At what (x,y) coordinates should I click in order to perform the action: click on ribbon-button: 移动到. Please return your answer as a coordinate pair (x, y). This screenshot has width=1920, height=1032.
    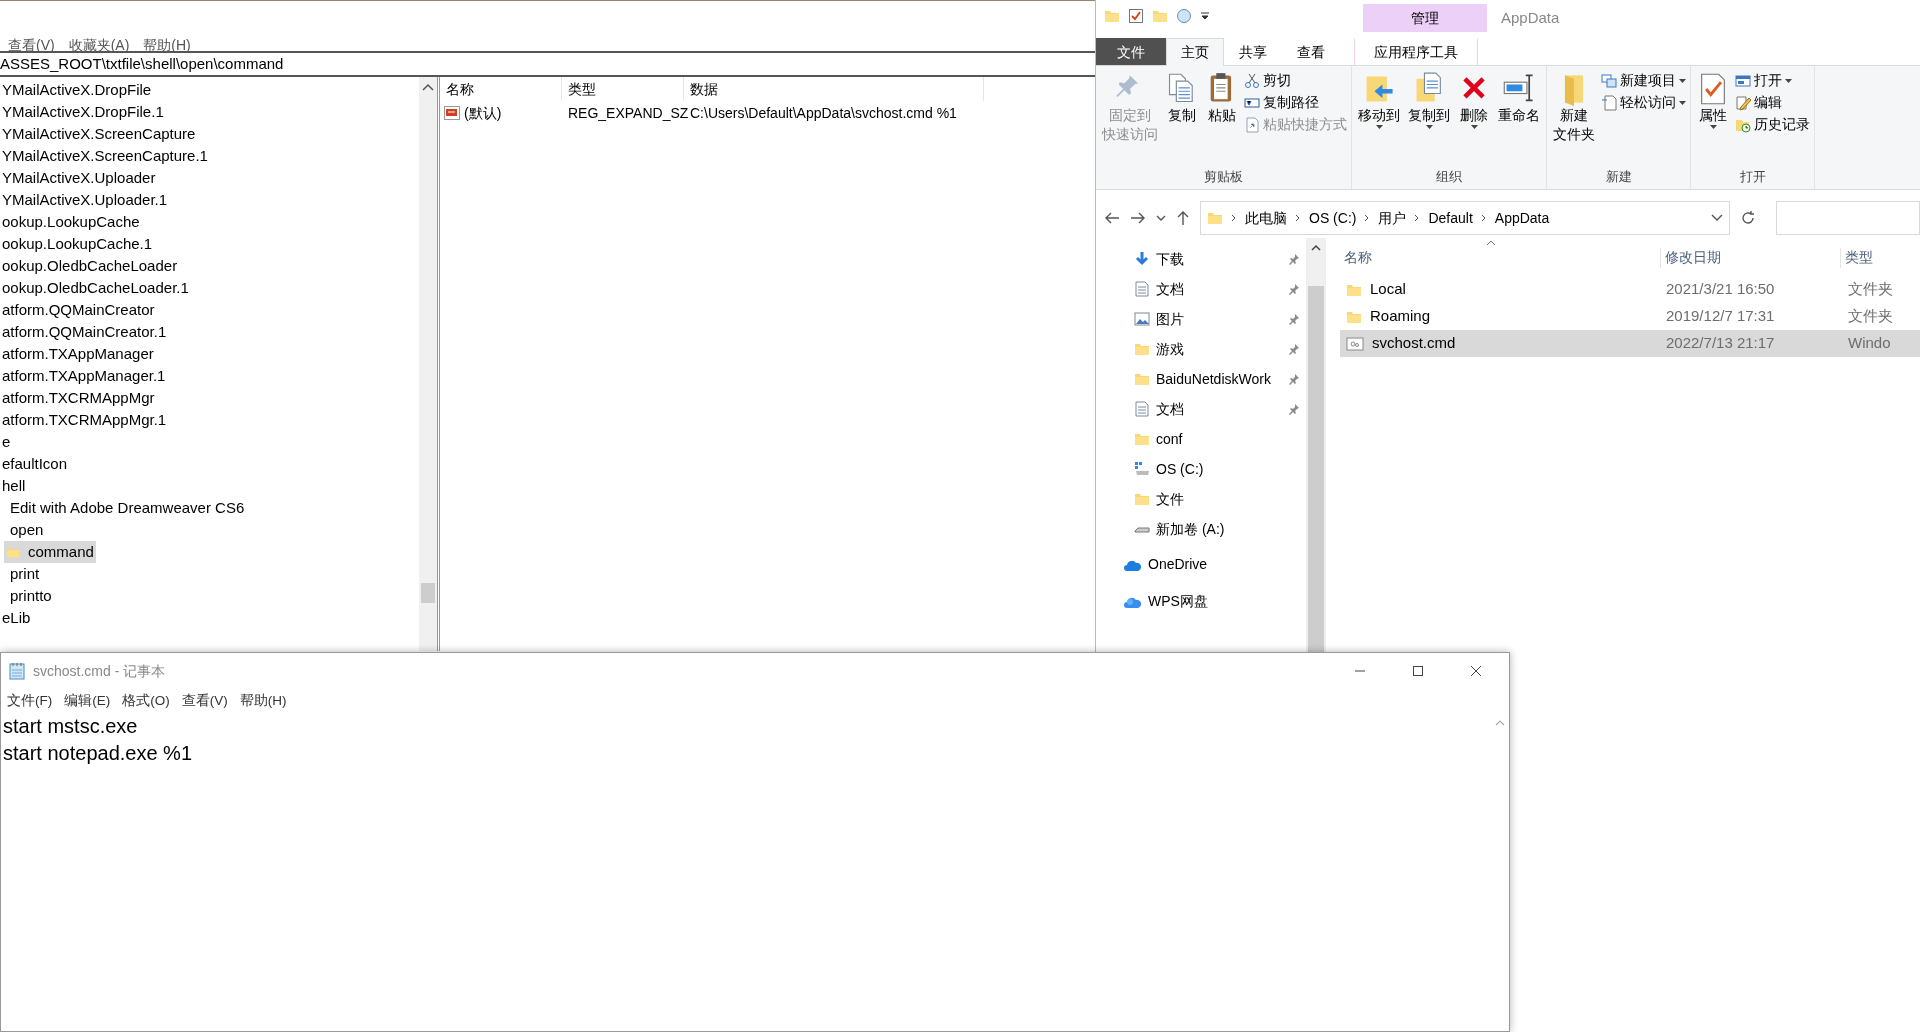
    Looking at the image, I should click on (1379, 100).